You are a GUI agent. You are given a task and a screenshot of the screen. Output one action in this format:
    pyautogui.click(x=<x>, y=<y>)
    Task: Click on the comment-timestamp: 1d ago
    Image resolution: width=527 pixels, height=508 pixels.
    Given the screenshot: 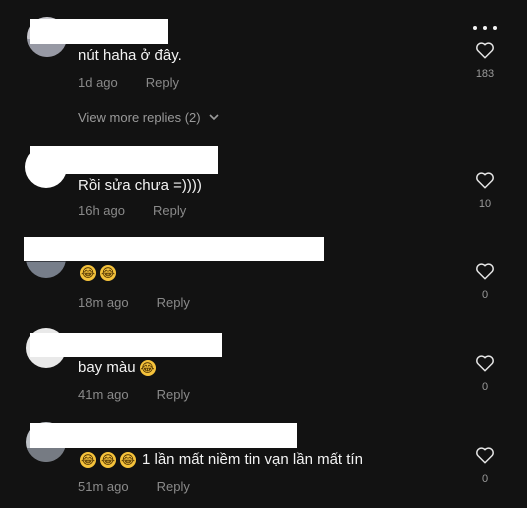 What is the action you would take?
    pyautogui.click(x=98, y=82)
    